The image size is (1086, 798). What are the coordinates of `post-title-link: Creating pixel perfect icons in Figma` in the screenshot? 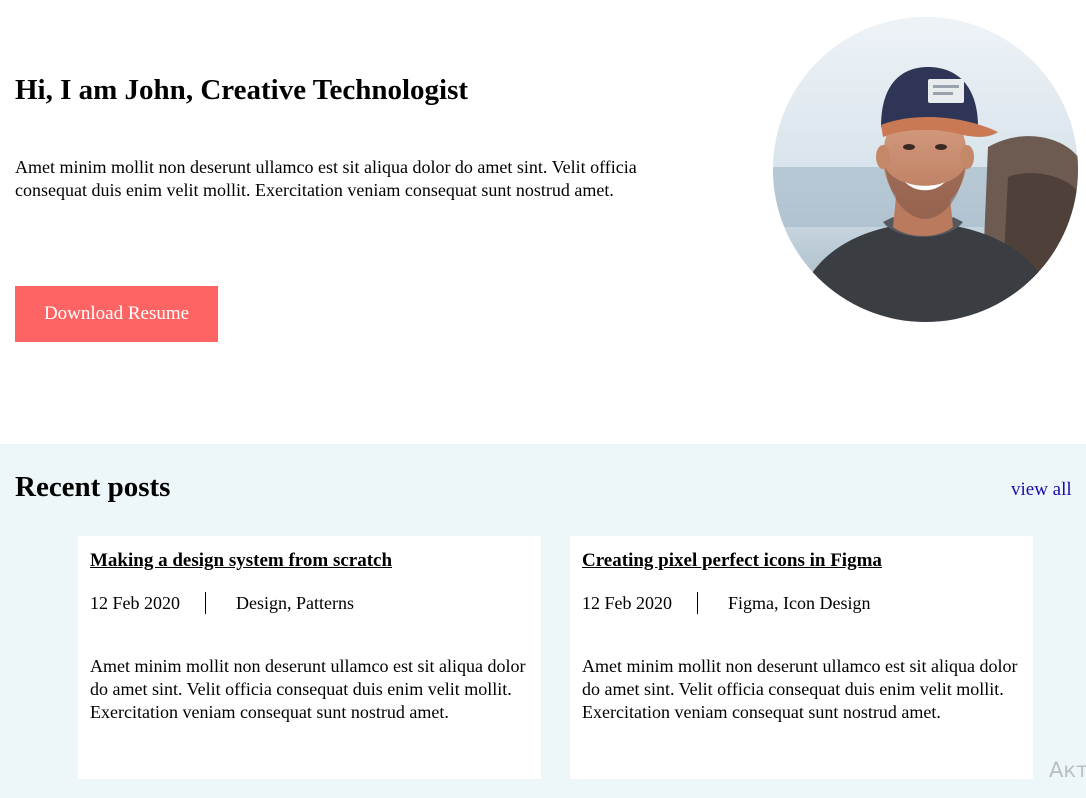 It's located at (732, 561).